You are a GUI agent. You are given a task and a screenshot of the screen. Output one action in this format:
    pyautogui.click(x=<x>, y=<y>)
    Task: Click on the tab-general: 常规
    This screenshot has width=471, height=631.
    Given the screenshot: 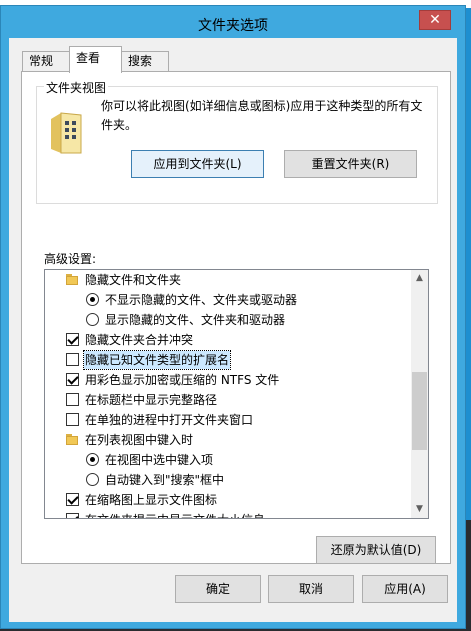 What is the action you would take?
    pyautogui.click(x=46, y=61)
    